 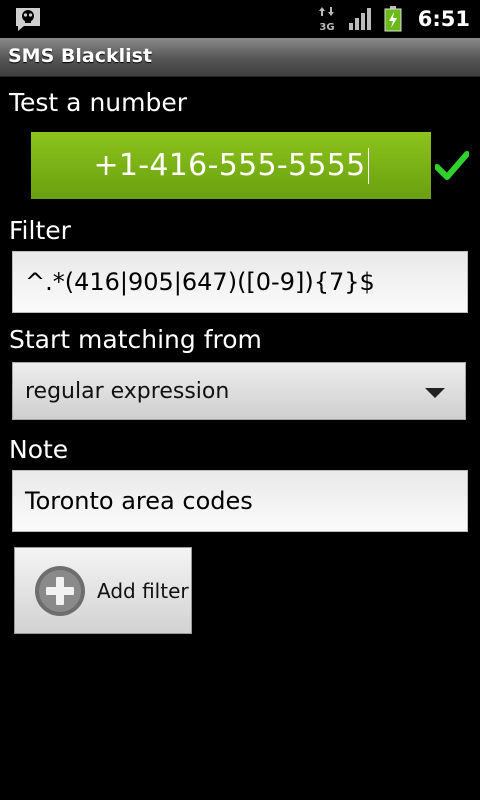 I want to click on signal-strength-icon, so click(x=359, y=19).